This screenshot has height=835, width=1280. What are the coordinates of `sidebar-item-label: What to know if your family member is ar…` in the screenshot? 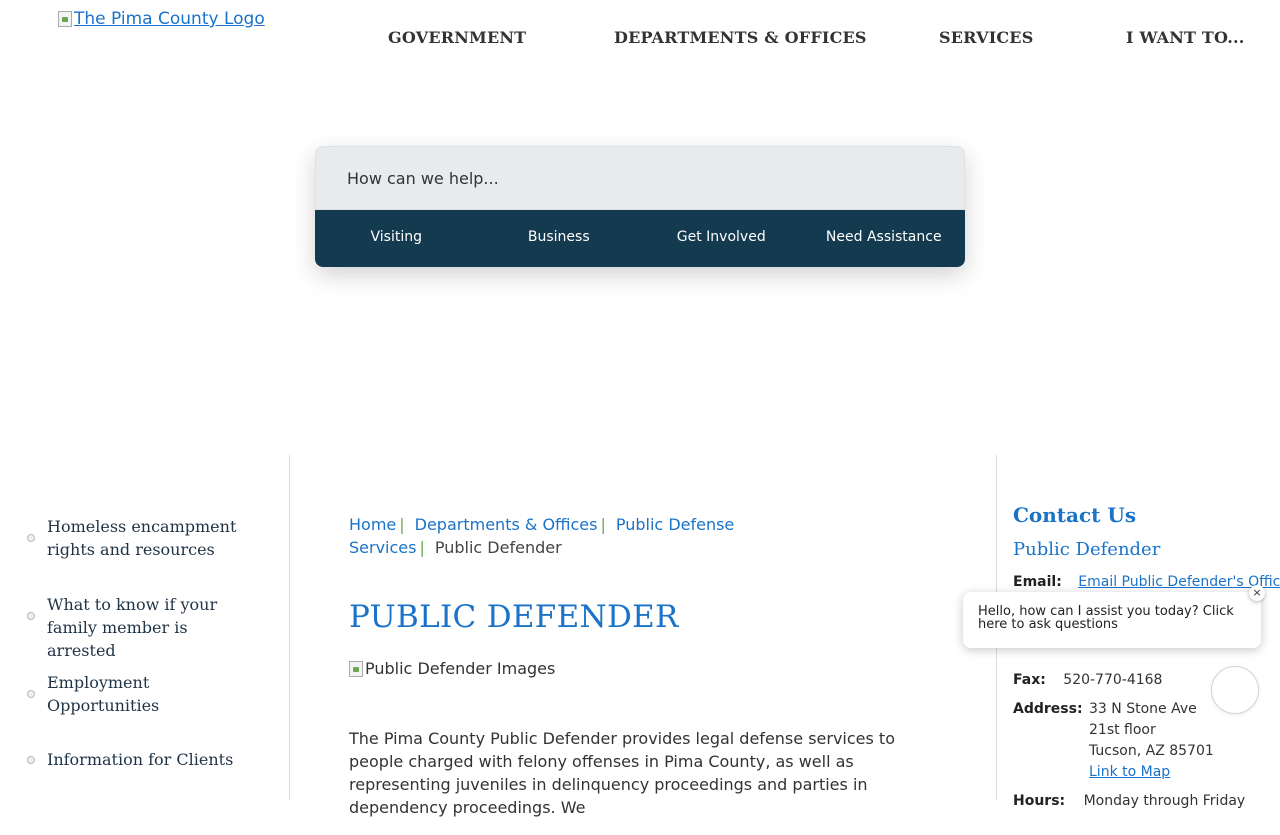 It's located at (132, 627).